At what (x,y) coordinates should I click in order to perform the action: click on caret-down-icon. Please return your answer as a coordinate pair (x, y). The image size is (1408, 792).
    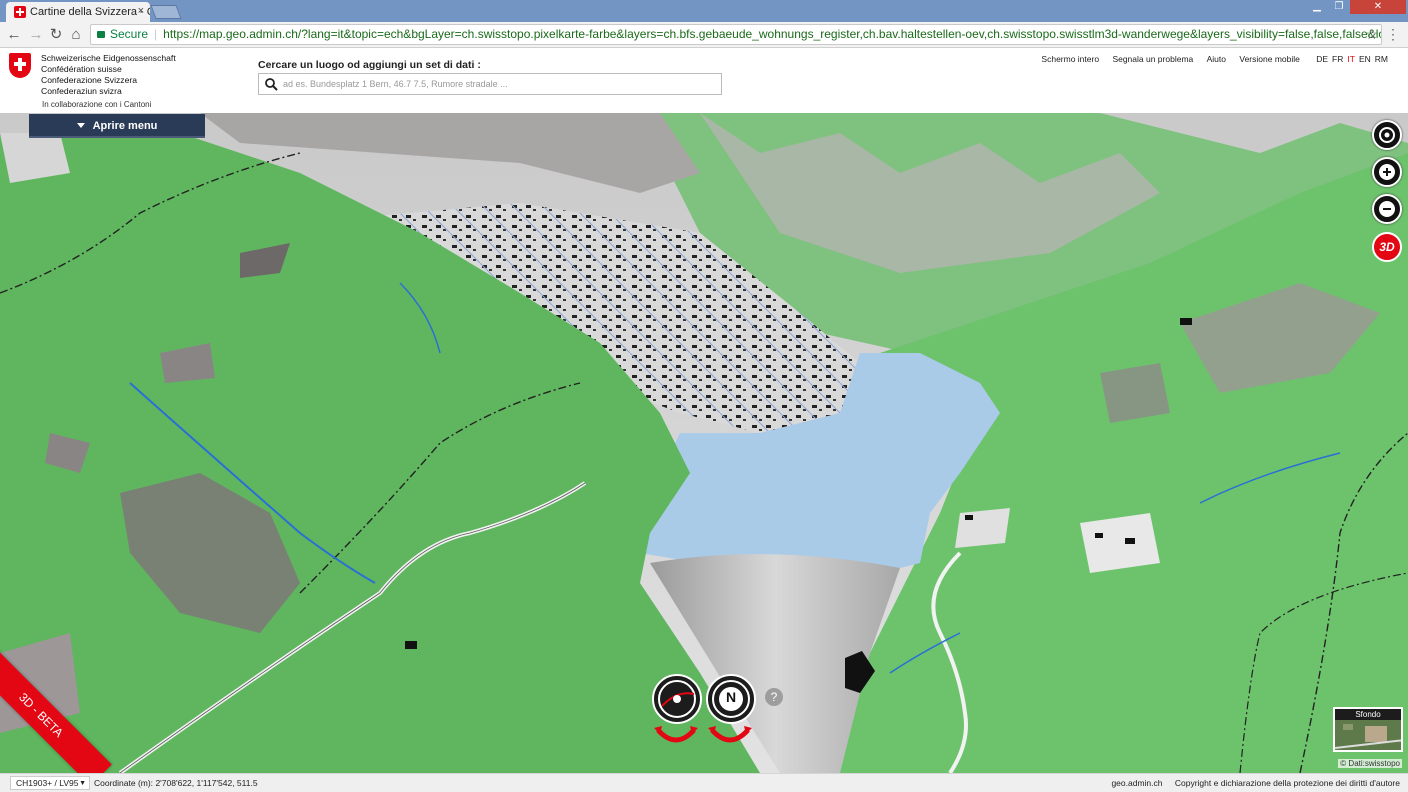
    Looking at the image, I should click on (80, 125).